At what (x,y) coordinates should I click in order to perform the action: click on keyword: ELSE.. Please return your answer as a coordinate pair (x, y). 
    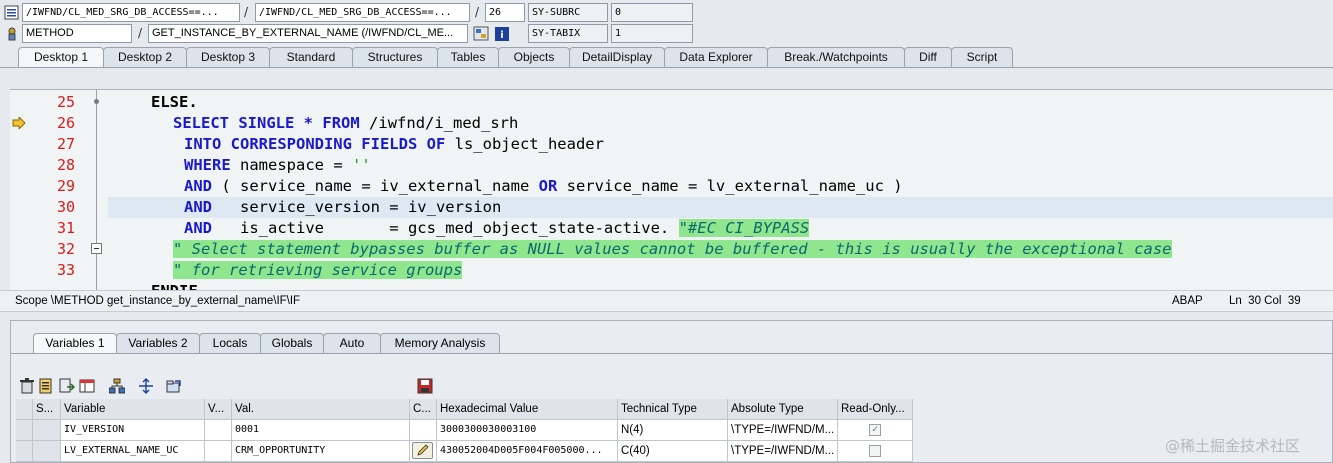
    Looking at the image, I should click on (174, 102).